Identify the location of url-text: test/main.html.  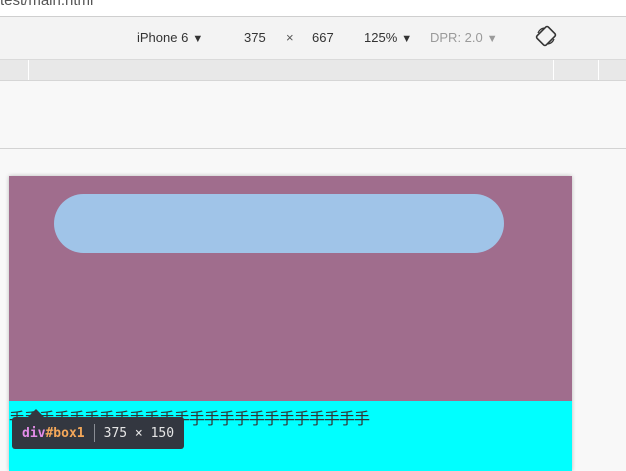
(47, 4).